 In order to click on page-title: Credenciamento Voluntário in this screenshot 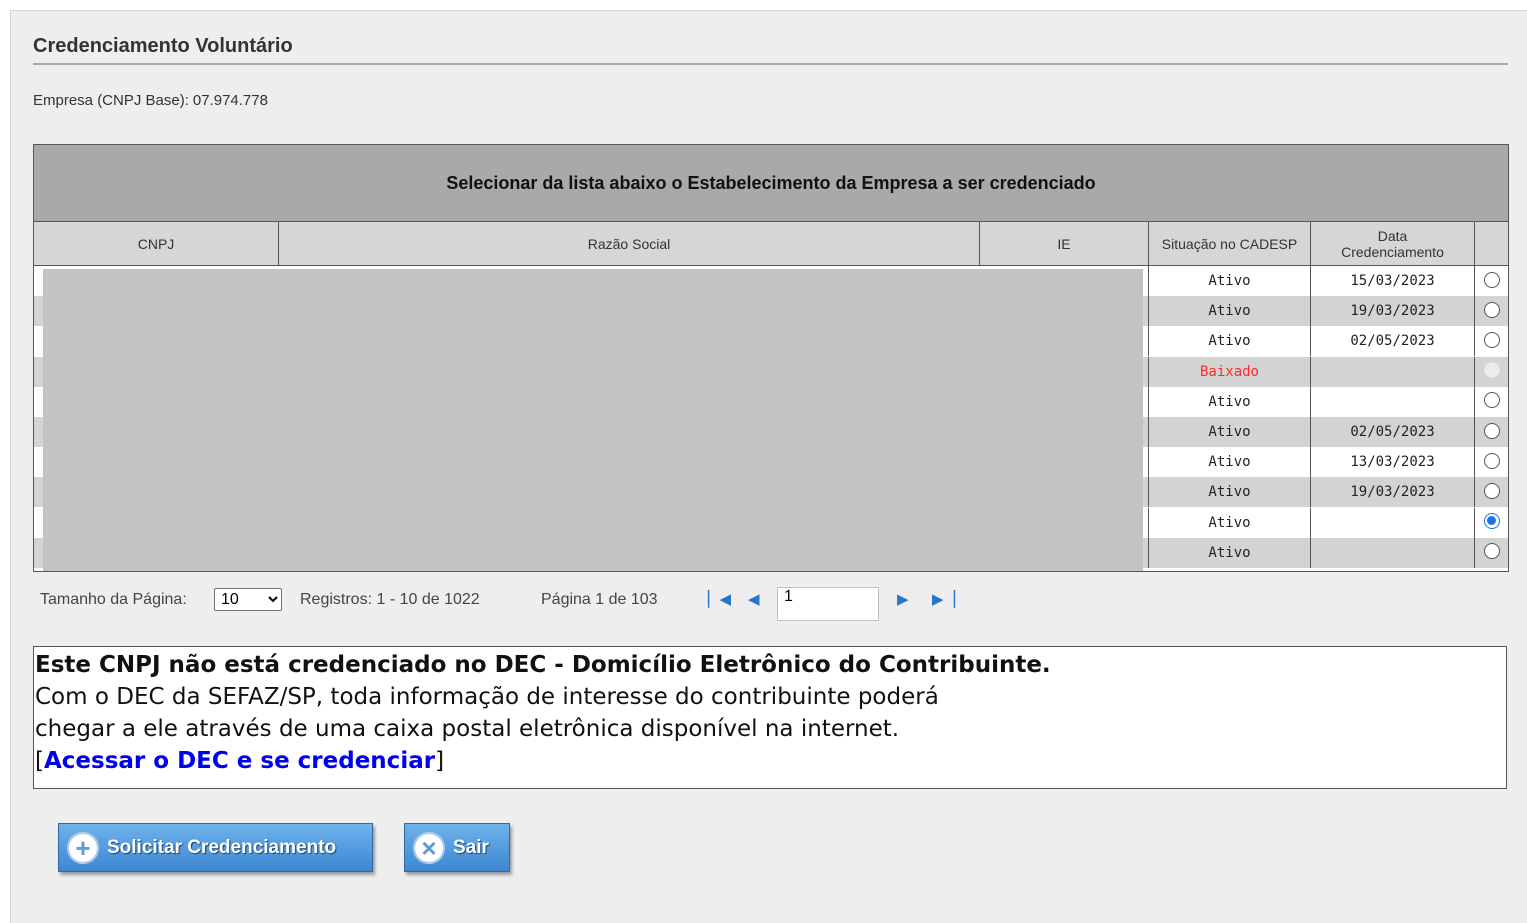, I will do `click(163, 46)`.